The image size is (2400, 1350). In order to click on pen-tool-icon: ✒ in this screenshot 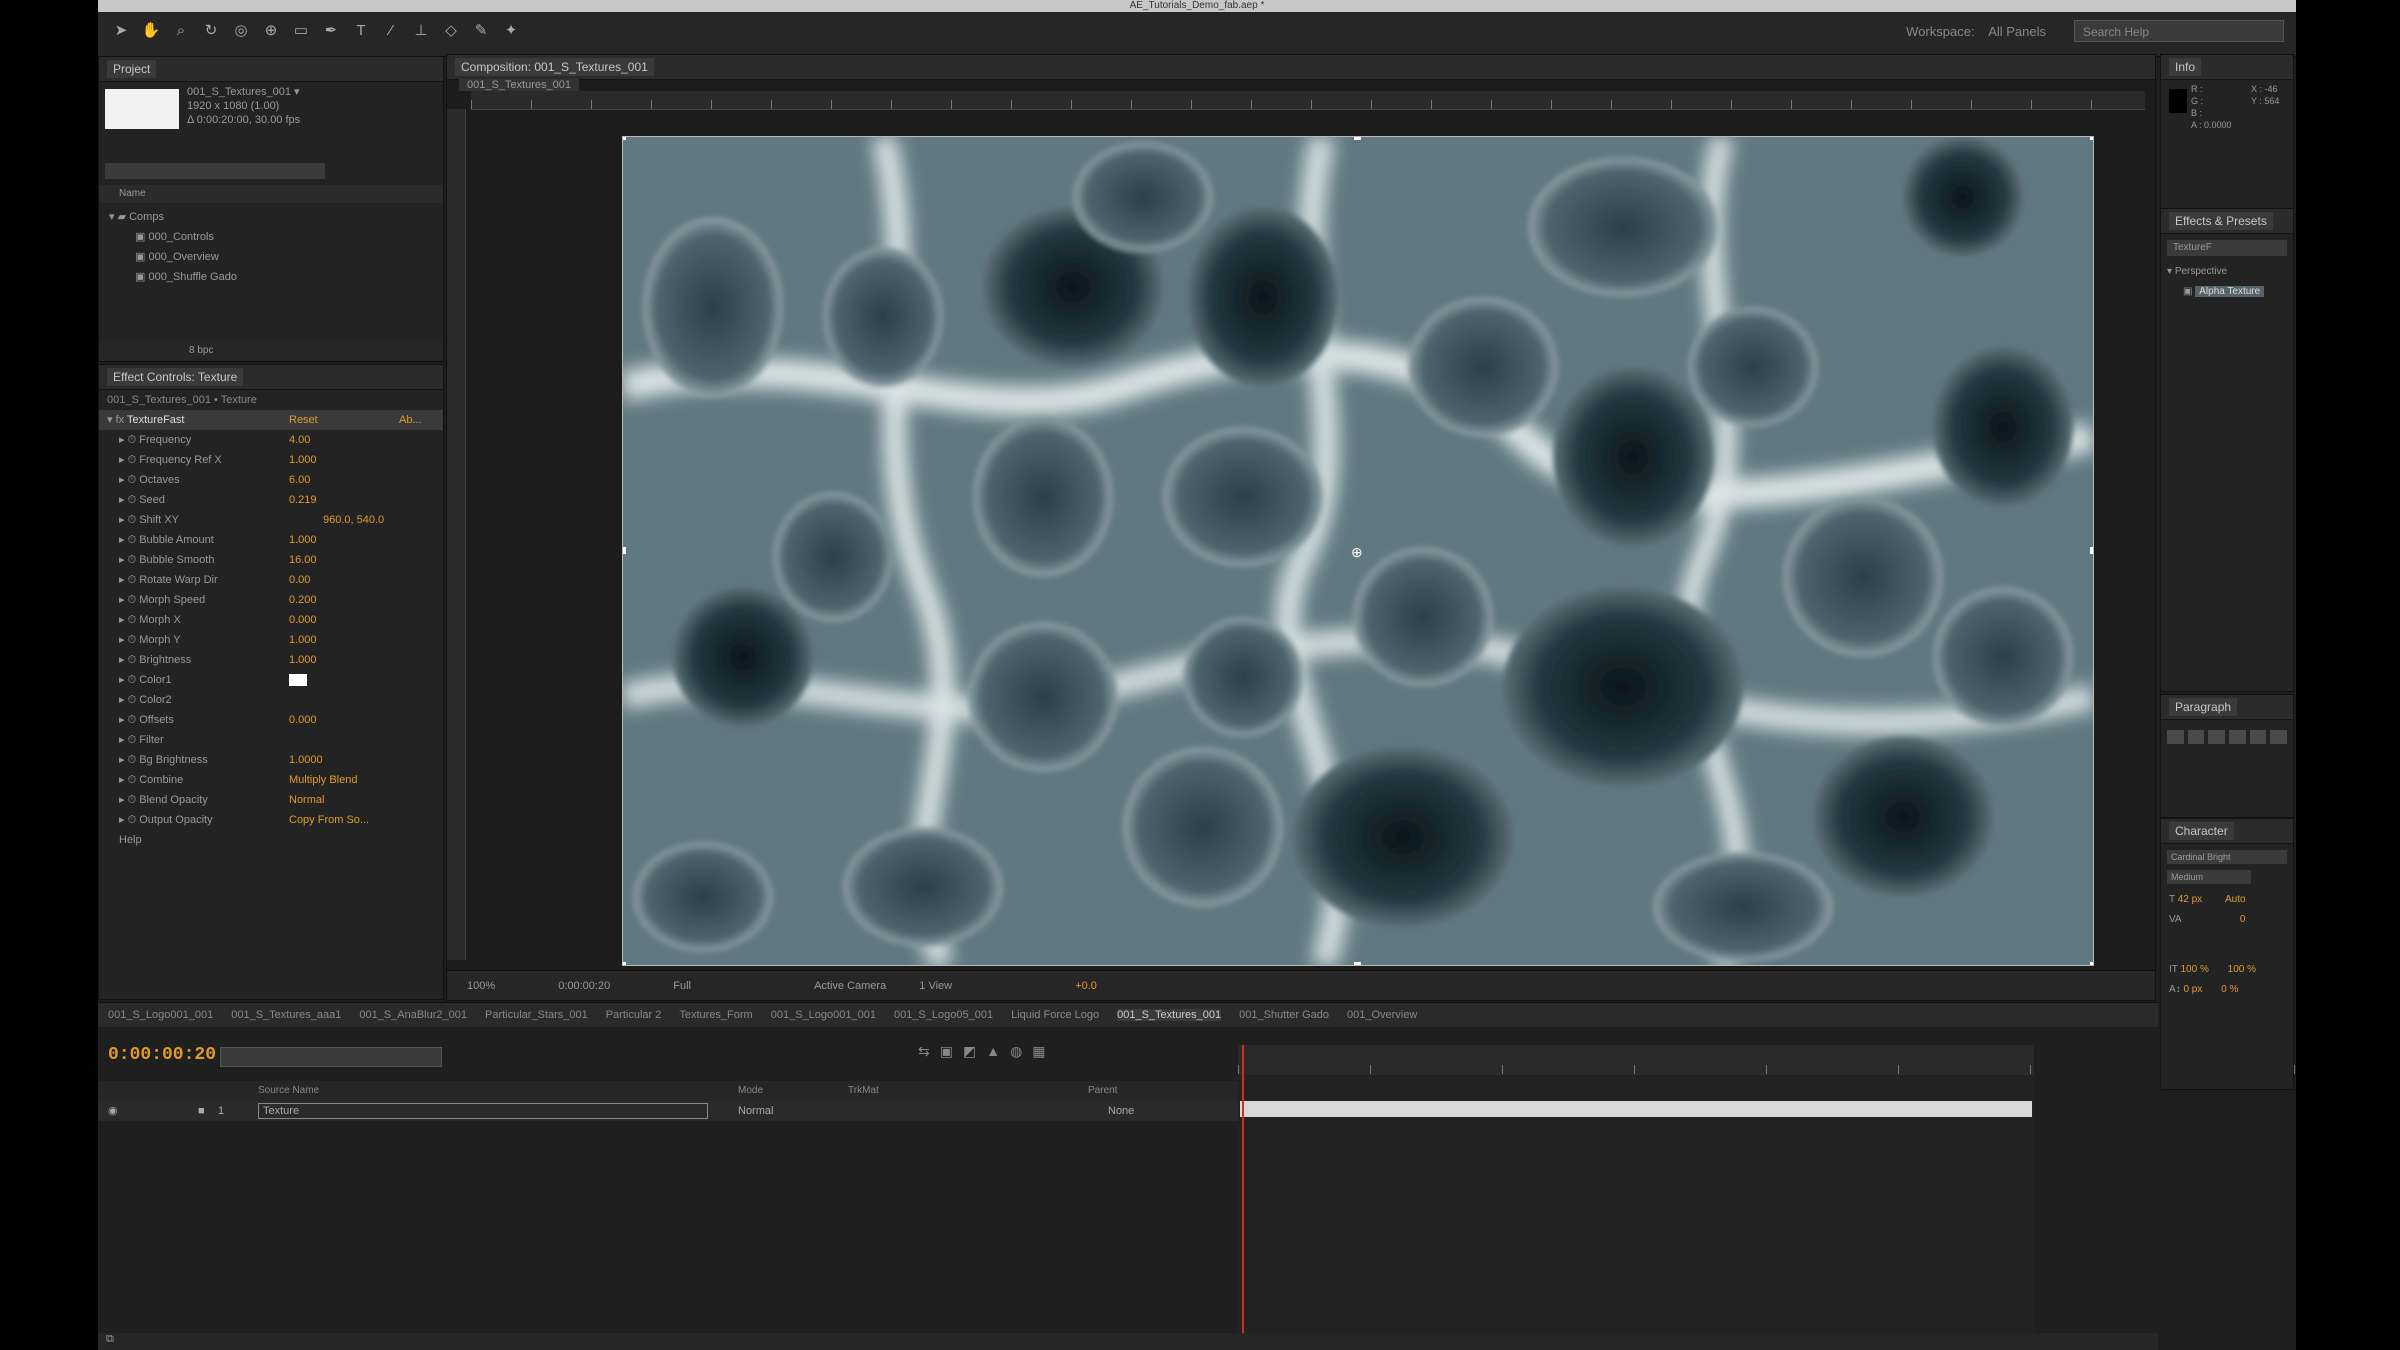, I will do `click(331, 31)`.